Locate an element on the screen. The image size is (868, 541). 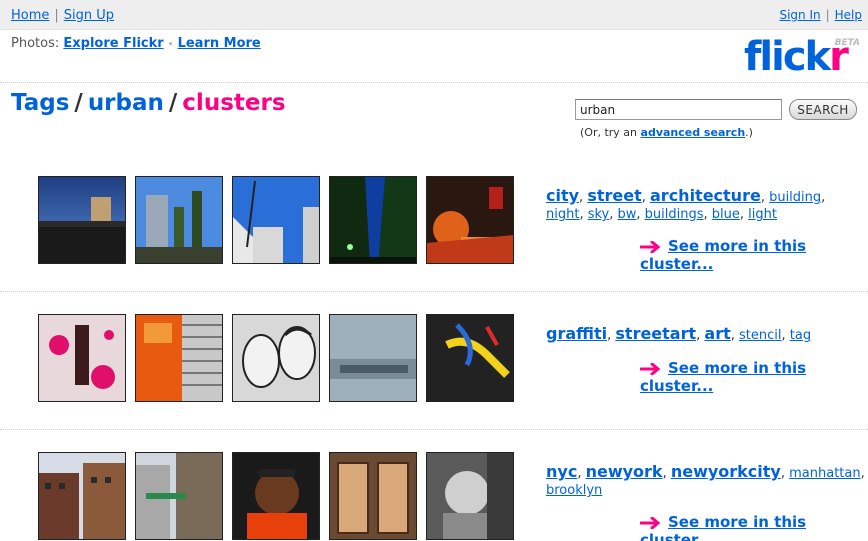
breadcrumb: Tags / urban / clusters is located at coordinates (148, 103).